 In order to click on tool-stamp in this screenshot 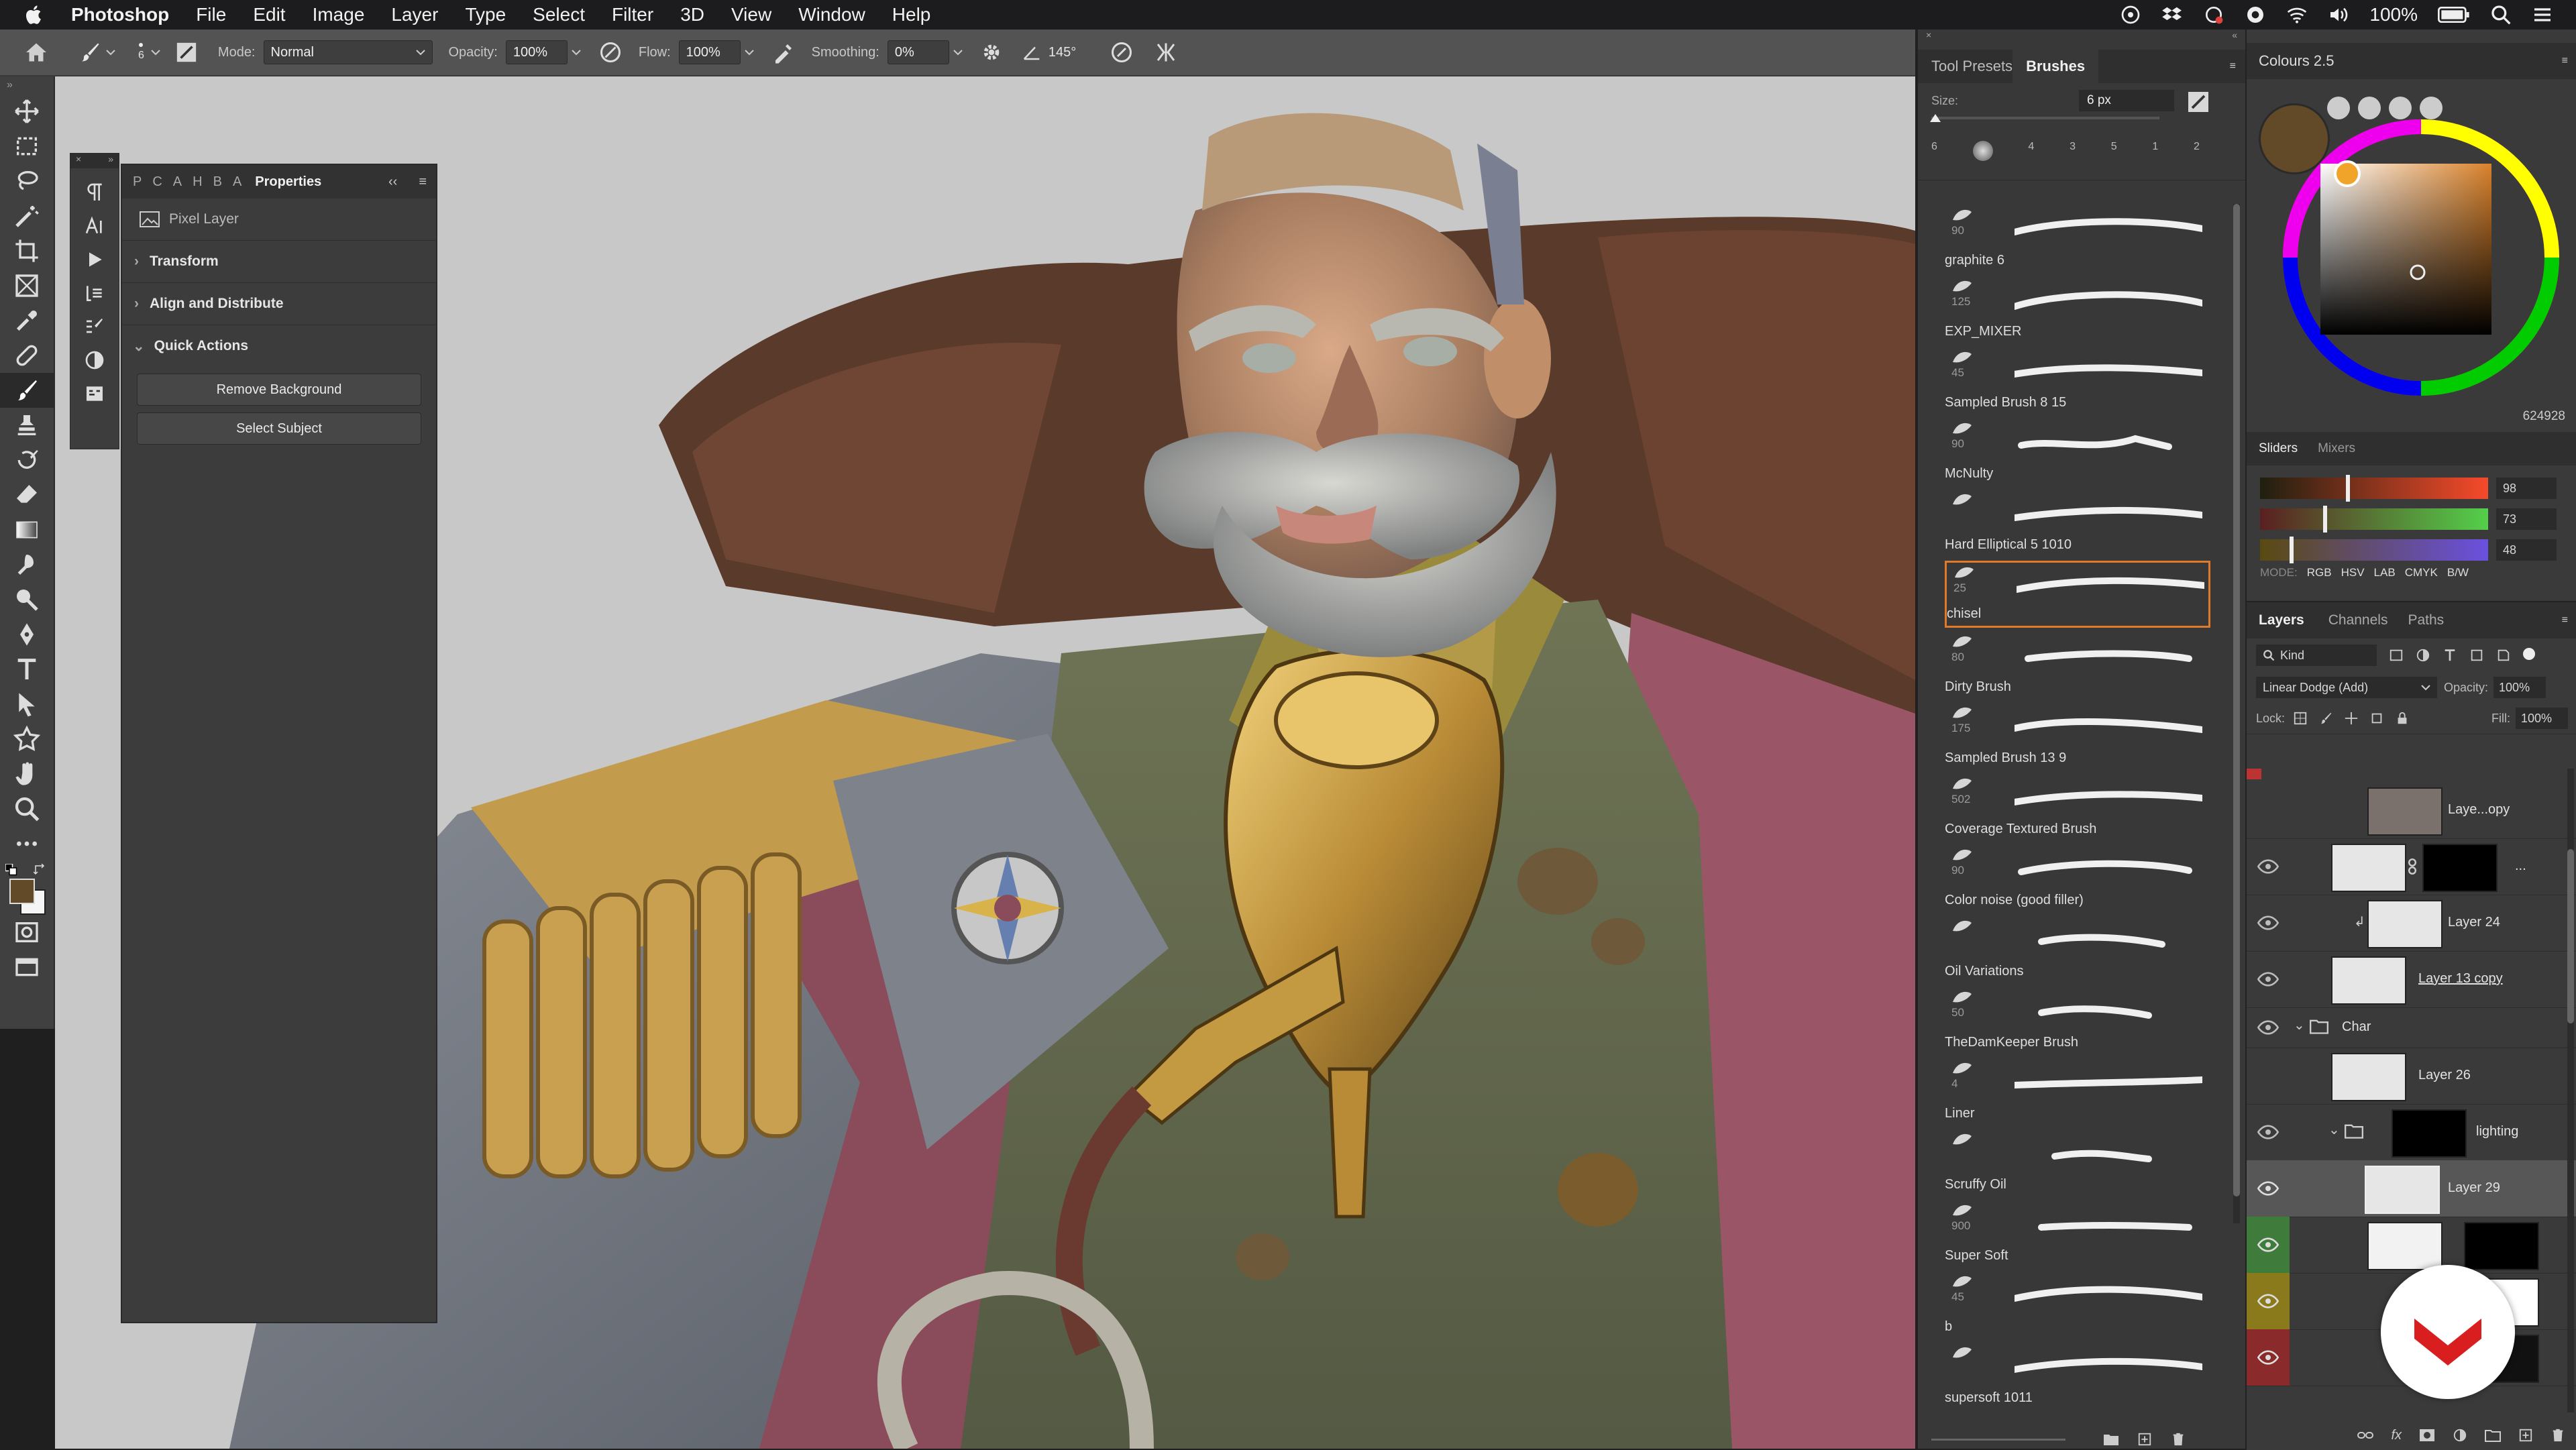, I will do `click(27, 425)`.